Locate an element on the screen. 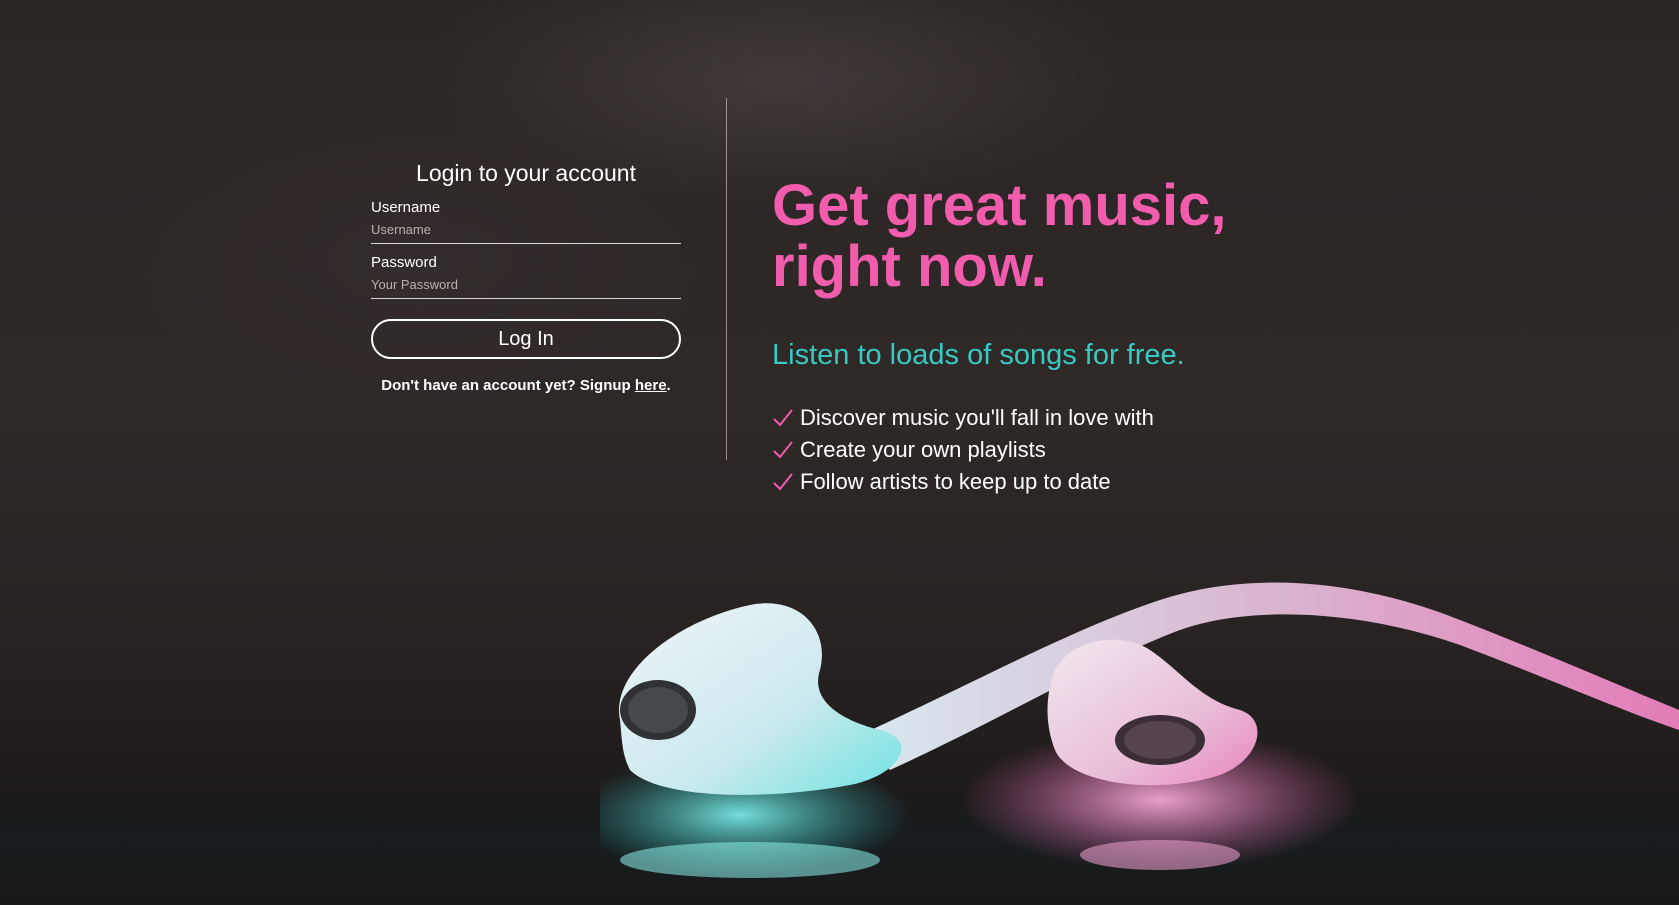 The width and height of the screenshot is (1679, 909). username-input is located at coordinates (526, 230).